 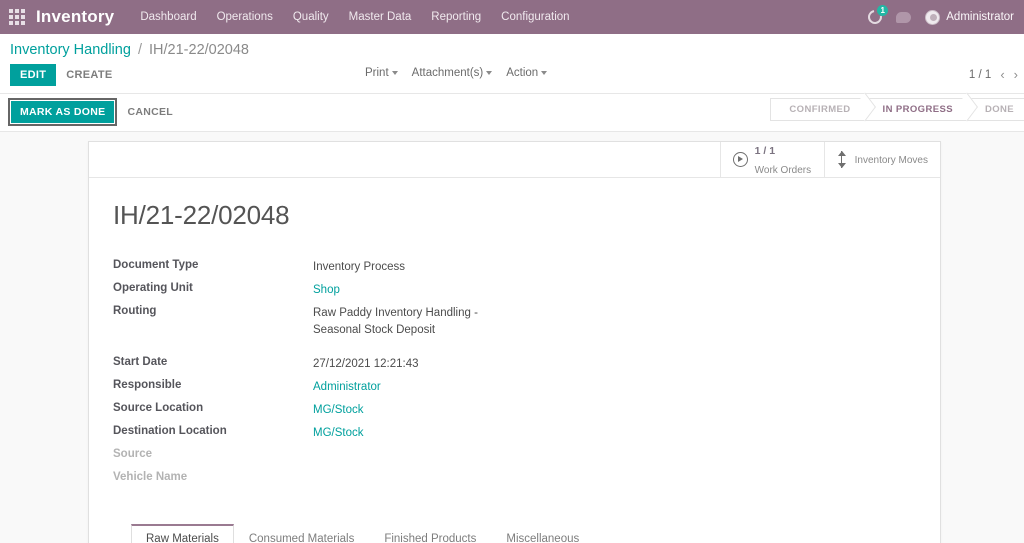 I want to click on field-value-source-location: MG/Stock, so click(x=338, y=410).